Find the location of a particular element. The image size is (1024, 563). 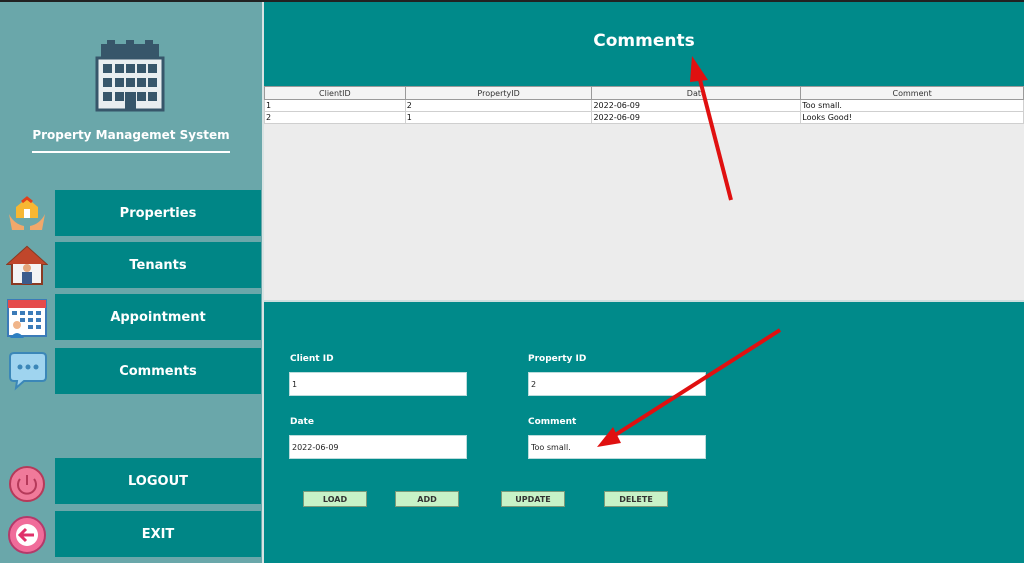

client-id-field is located at coordinates (378, 384).